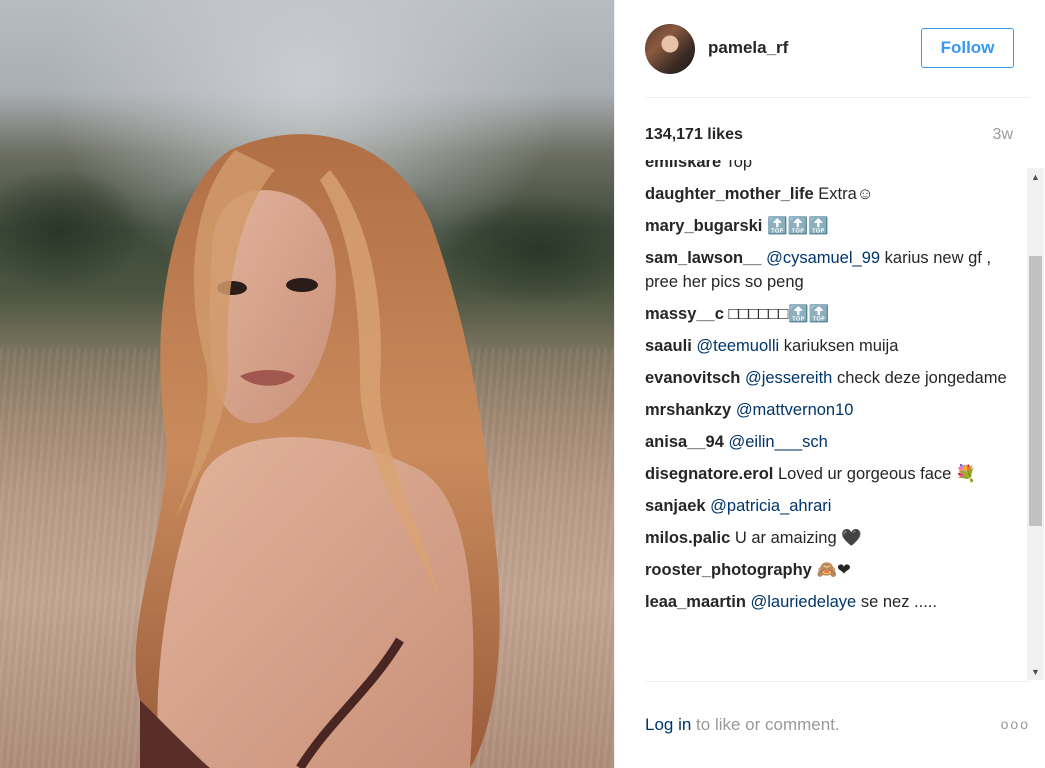 This screenshot has width=1045, height=768. Describe the element at coordinates (683, 165) in the screenshot. I see `comment-username: emiiskare` at that location.